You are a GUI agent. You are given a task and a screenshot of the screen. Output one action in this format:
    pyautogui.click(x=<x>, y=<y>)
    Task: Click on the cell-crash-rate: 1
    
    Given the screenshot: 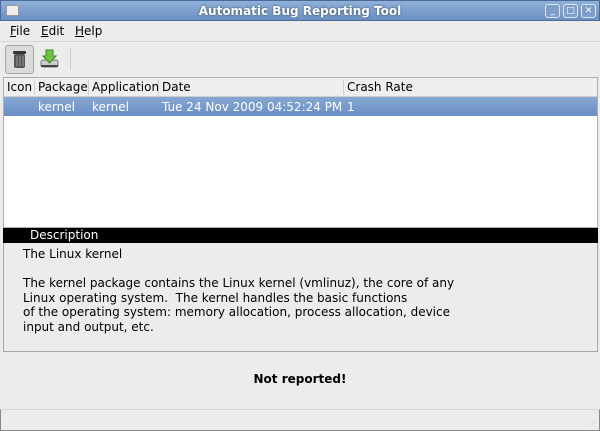 What is the action you would take?
    pyautogui.click(x=351, y=107)
    